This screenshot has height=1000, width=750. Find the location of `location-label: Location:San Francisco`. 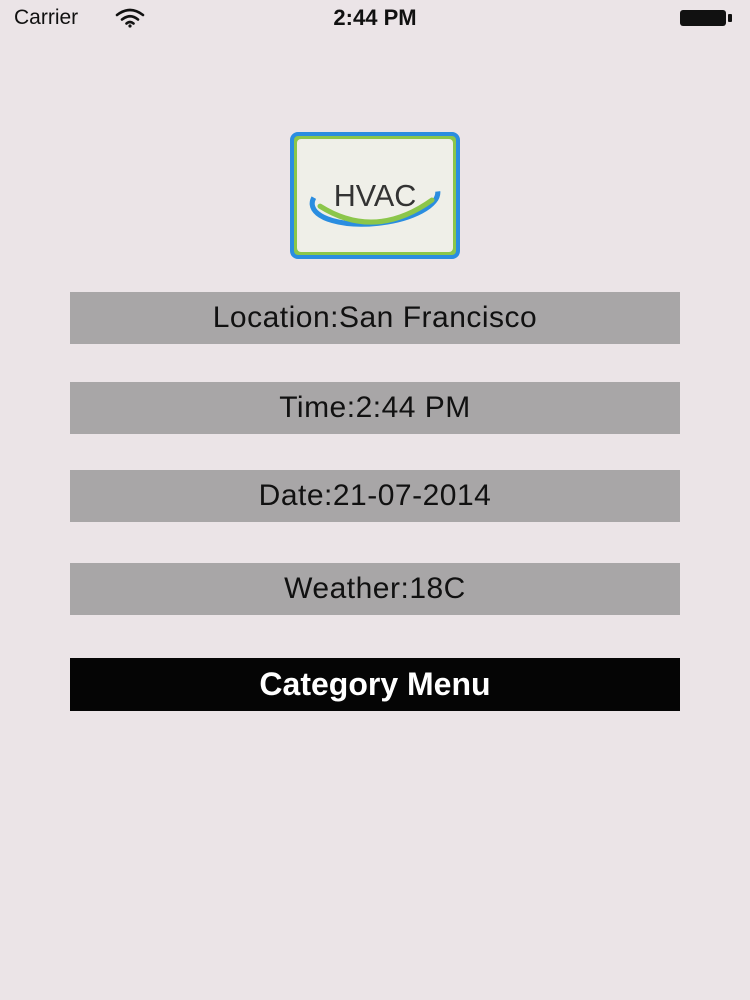

location-label: Location:San Francisco is located at coordinates (375, 318).